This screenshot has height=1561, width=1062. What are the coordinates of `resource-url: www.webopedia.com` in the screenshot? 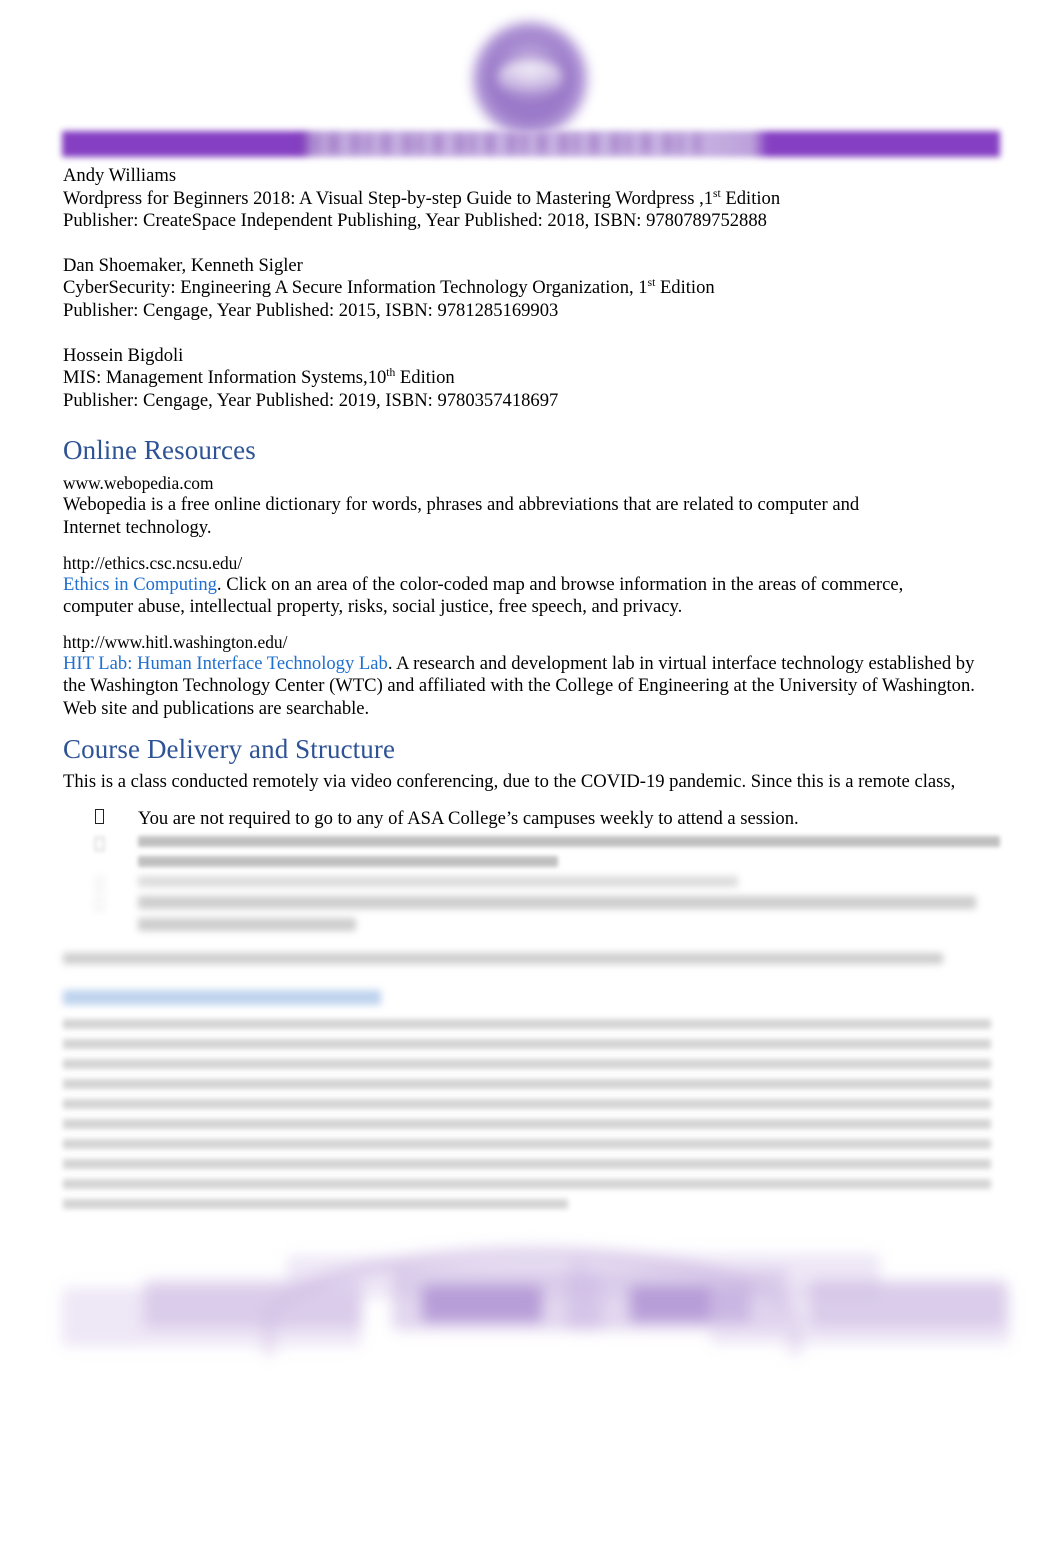 It's located at (533, 483).